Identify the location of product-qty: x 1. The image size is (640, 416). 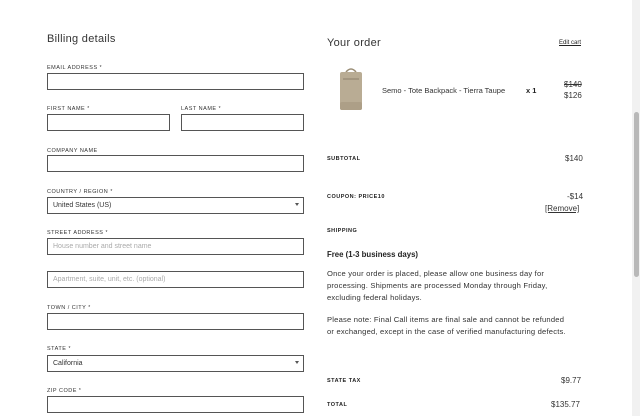
(531, 90).